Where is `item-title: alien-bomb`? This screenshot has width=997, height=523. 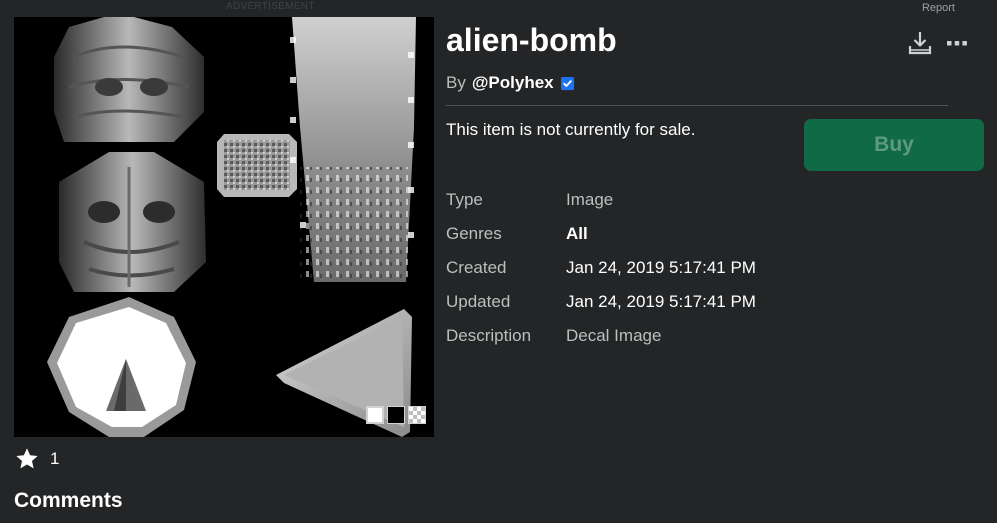 item-title: alien-bomb is located at coordinates (531, 40).